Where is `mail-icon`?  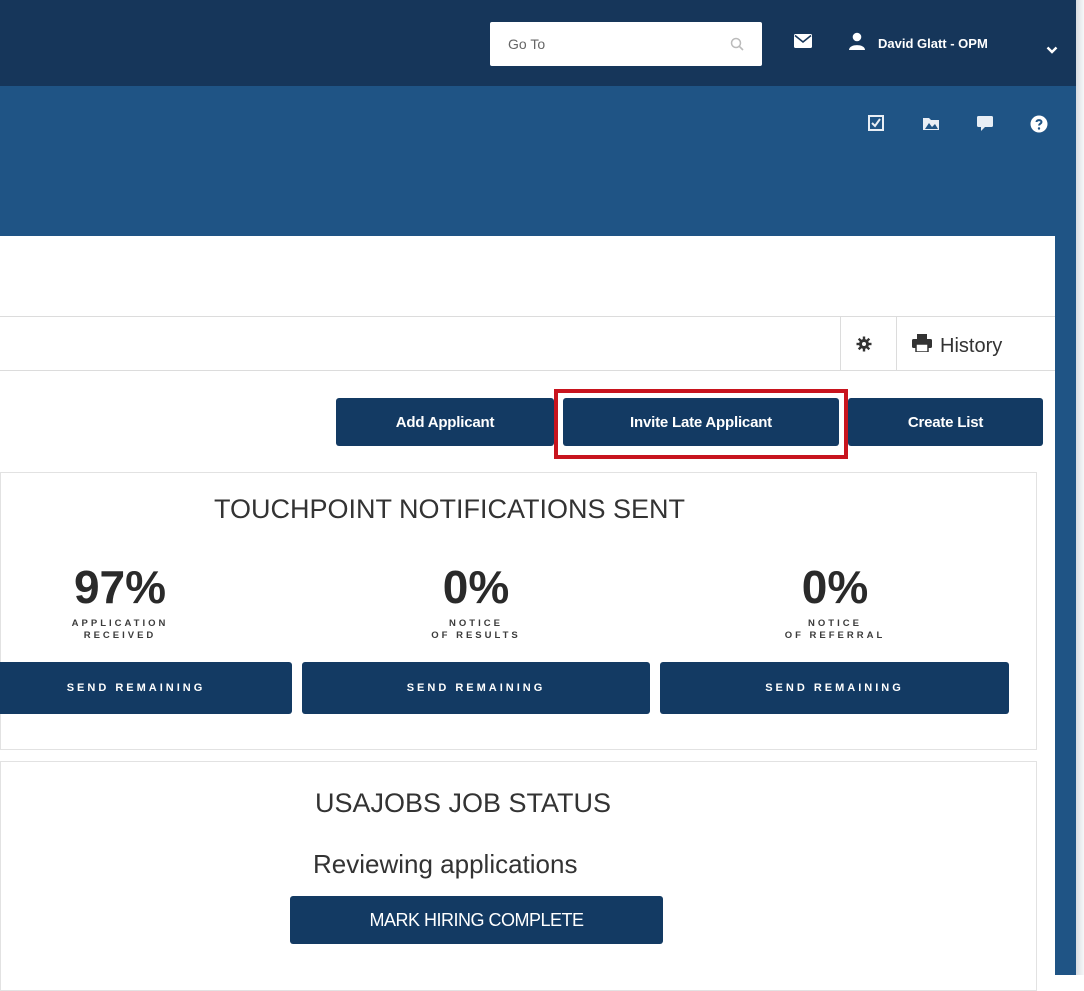
mail-icon is located at coordinates (803, 43).